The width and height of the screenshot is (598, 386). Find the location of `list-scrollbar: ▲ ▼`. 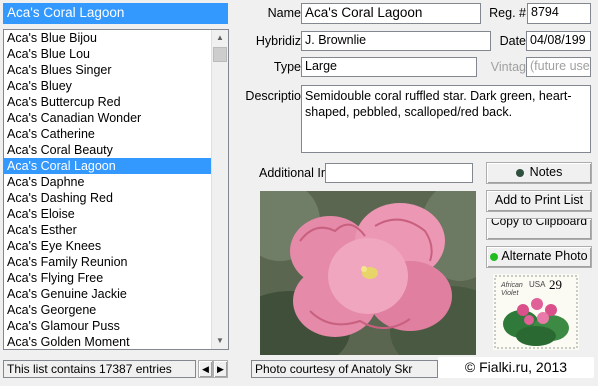

list-scrollbar: ▲ ▼ is located at coordinates (219, 189).